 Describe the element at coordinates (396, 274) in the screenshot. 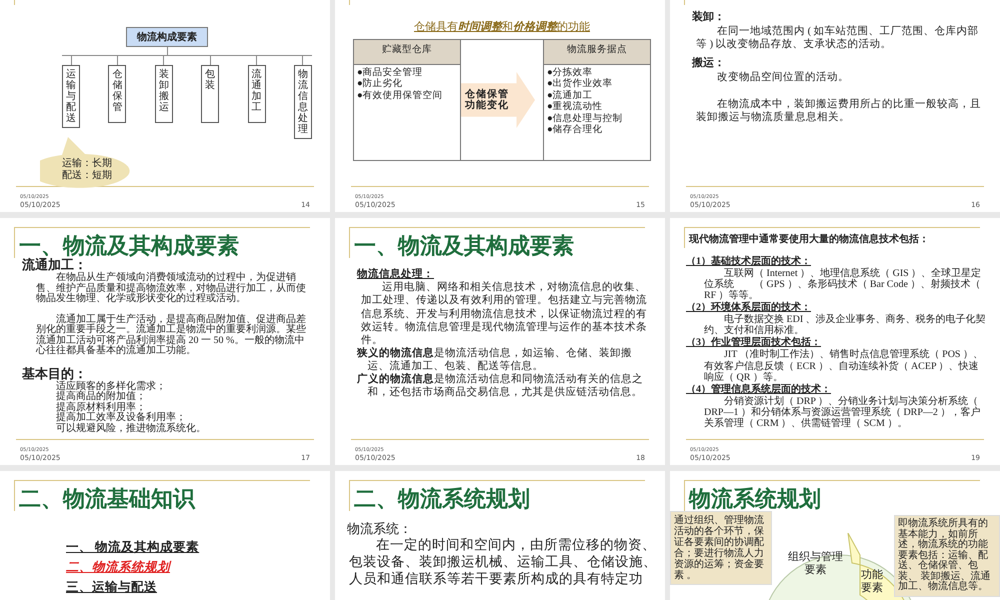

I see `section-heading: 物流信息处理：` at that location.